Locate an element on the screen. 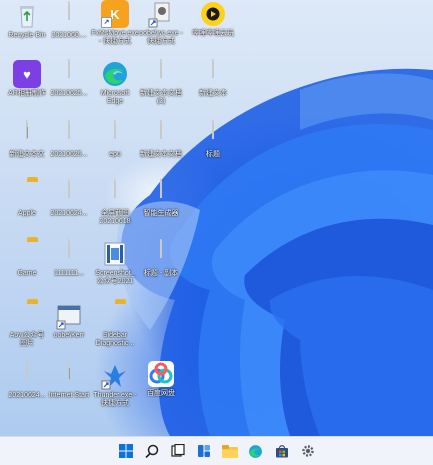  file-explorer-button is located at coordinates (230, 451).